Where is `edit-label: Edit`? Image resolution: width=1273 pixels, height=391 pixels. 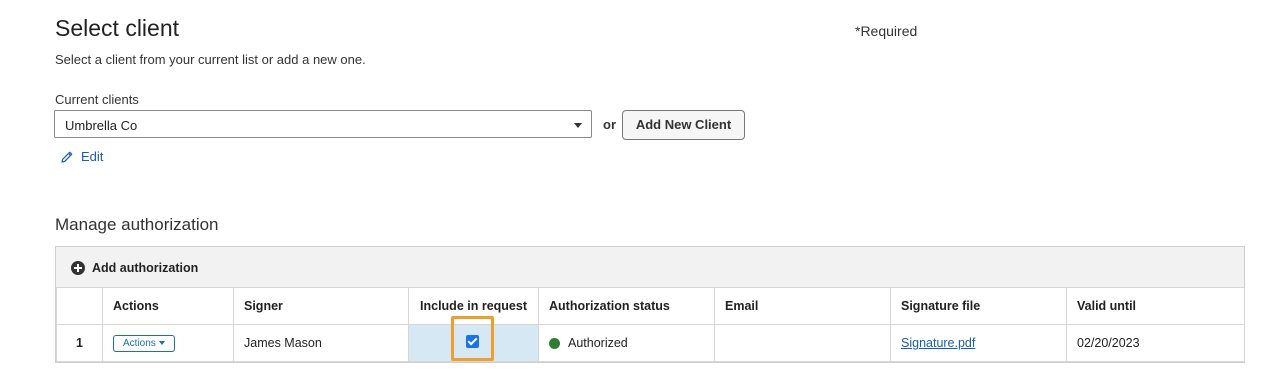 edit-label: Edit is located at coordinates (92, 156).